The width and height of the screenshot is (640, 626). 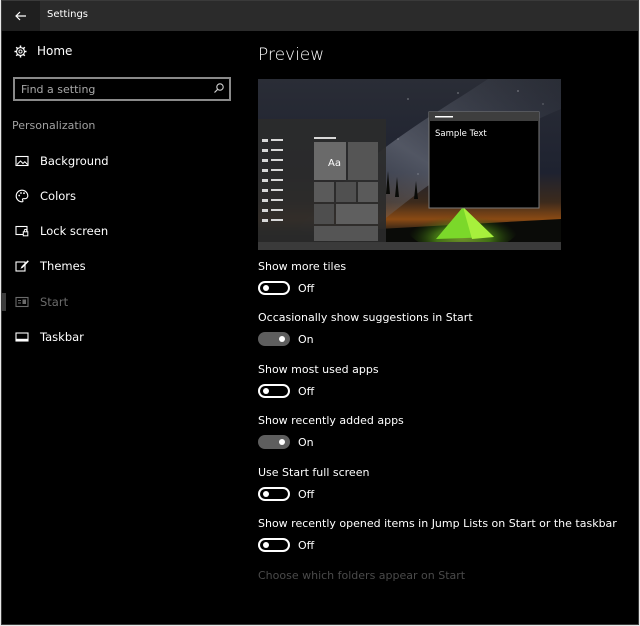 What do you see at coordinates (274, 288) in the screenshot?
I see `toggle-more-tiles` at bounding box center [274, 288].